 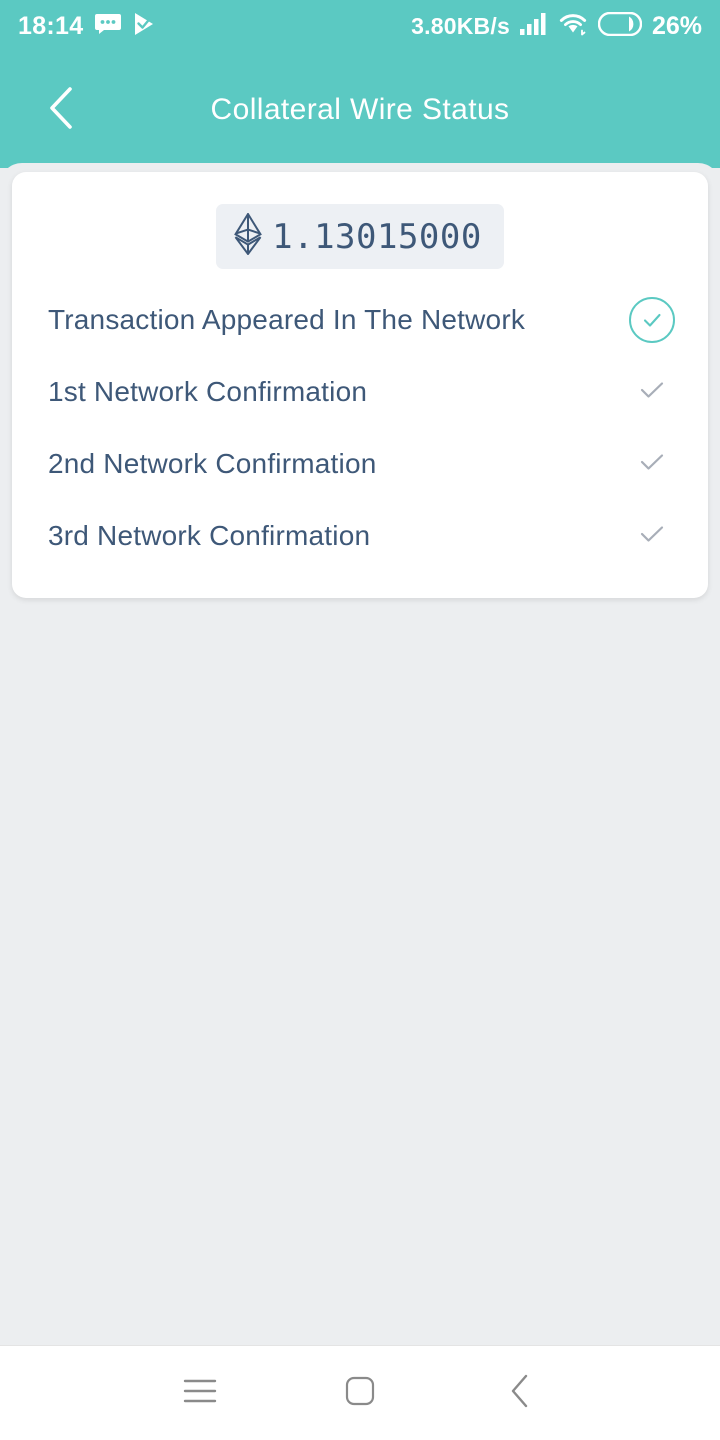 I want to click on amount-value: 1.13015000, so click(x=377, y=236).